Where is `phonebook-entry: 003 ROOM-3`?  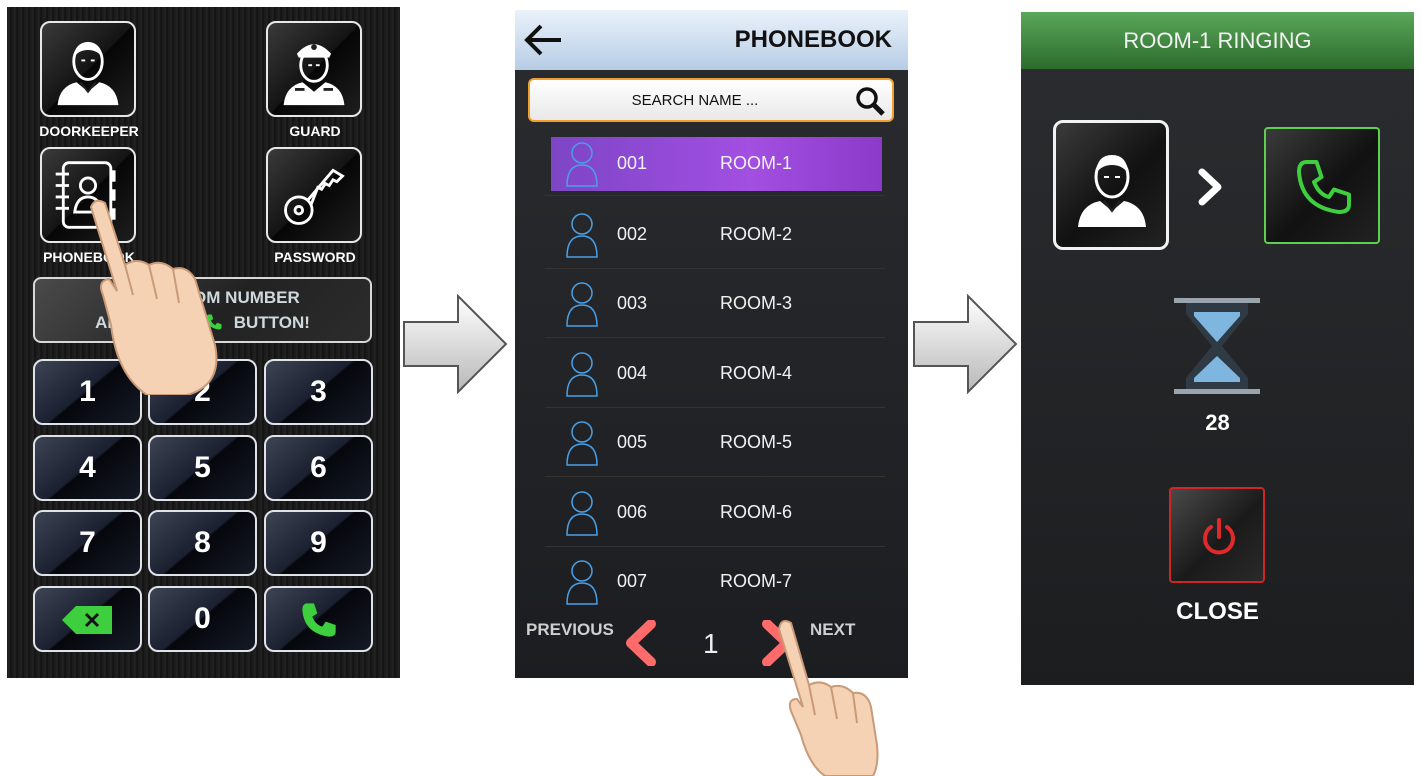 phonebook-entry: 003 ROOM-3 is located at coordinates (715, 305).